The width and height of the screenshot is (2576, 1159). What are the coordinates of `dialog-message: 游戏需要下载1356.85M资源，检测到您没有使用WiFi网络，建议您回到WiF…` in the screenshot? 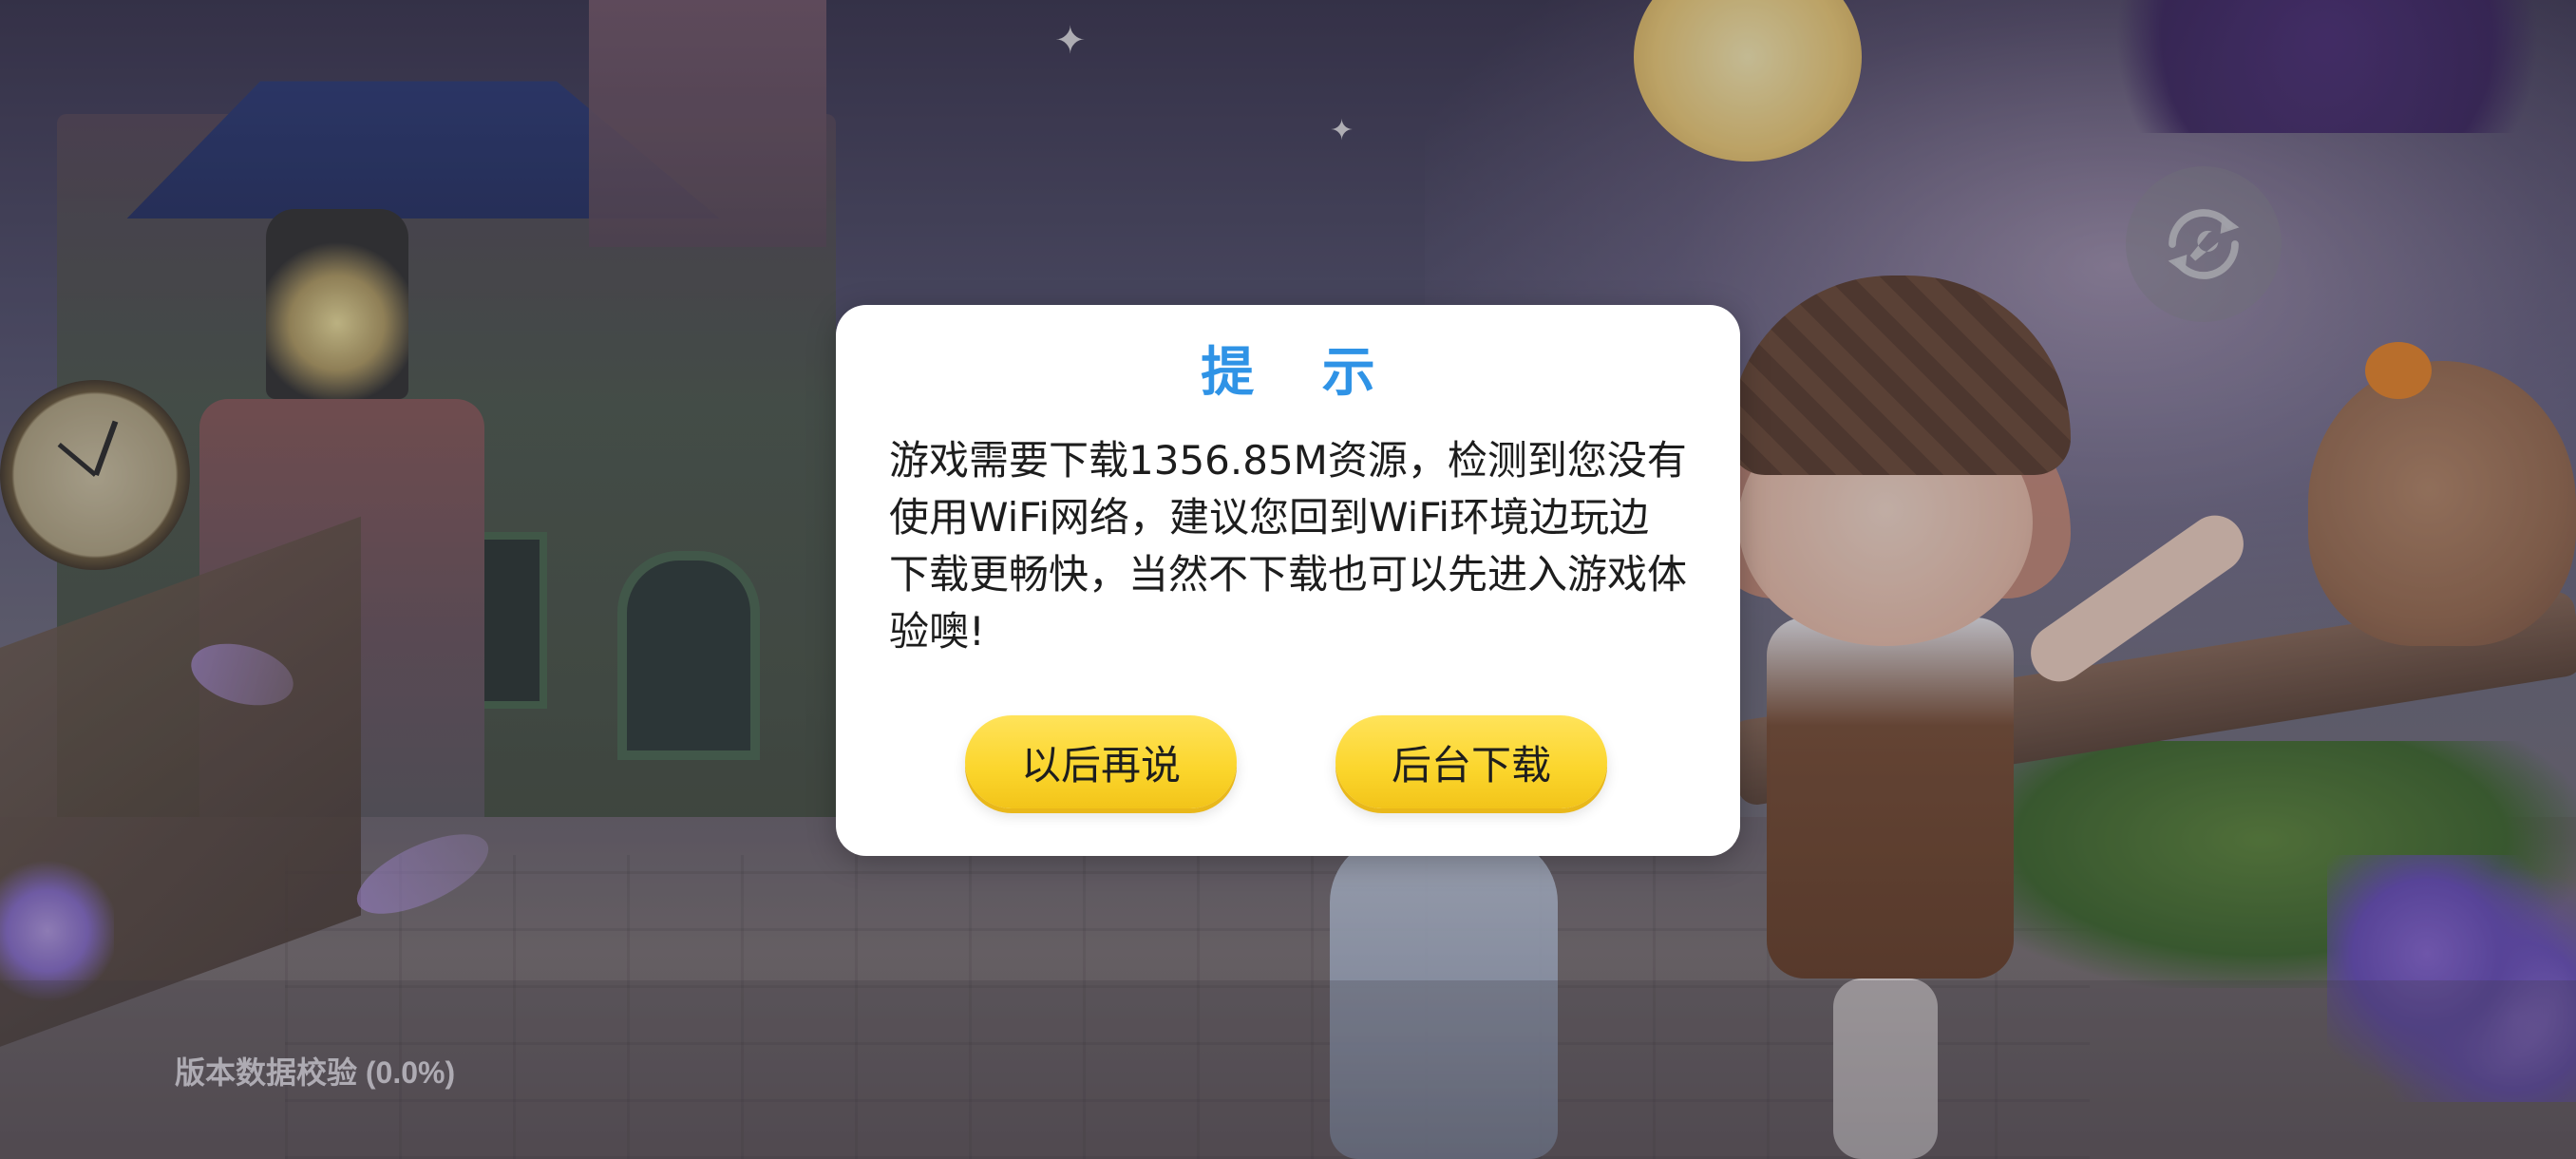 It's located at (1288, 546).